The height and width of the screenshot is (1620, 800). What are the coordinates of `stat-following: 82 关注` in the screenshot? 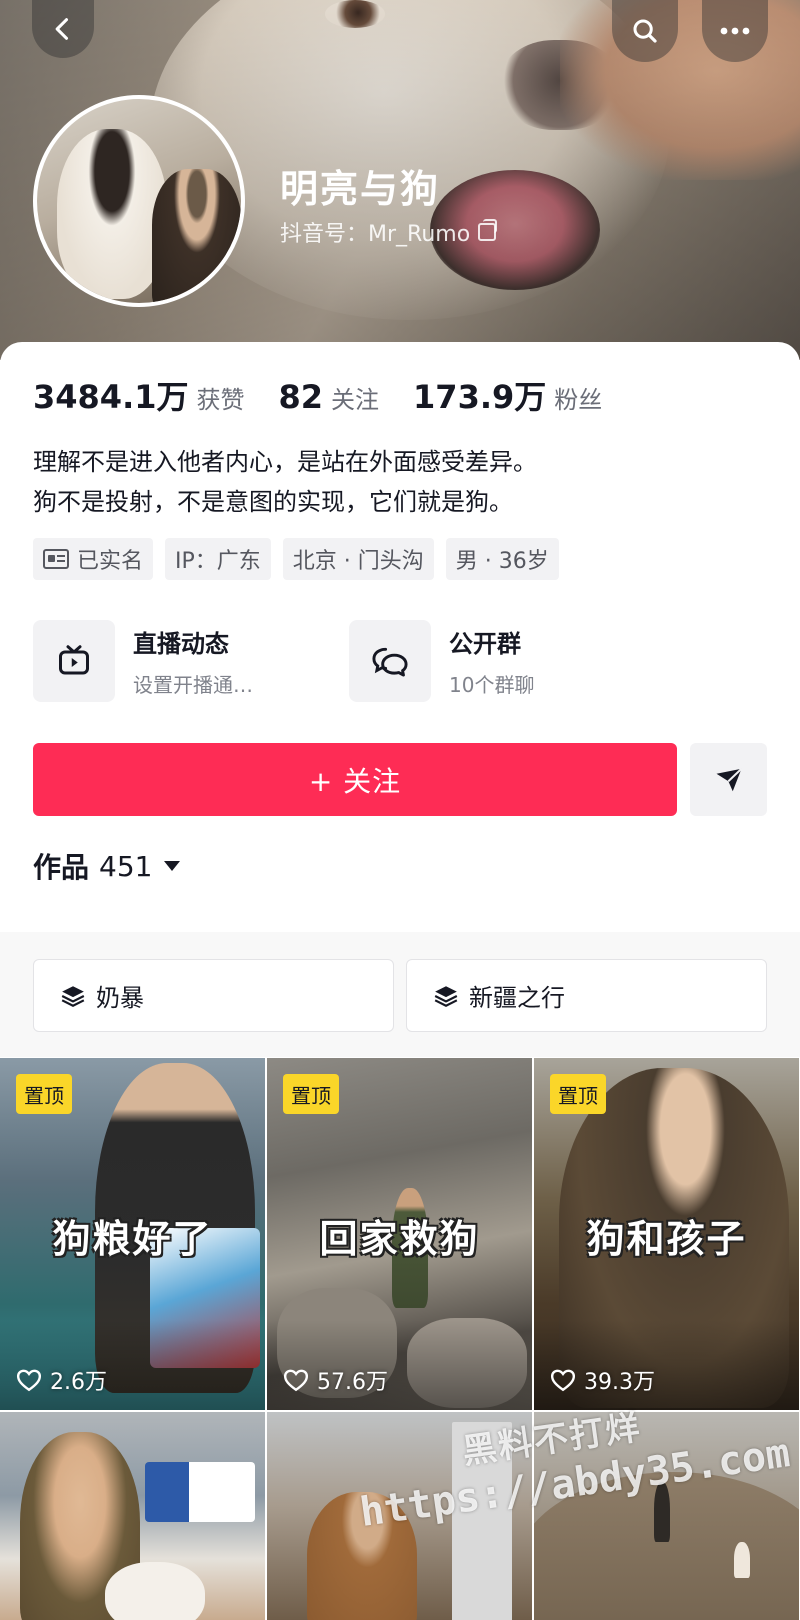 It's located at (329, 397).